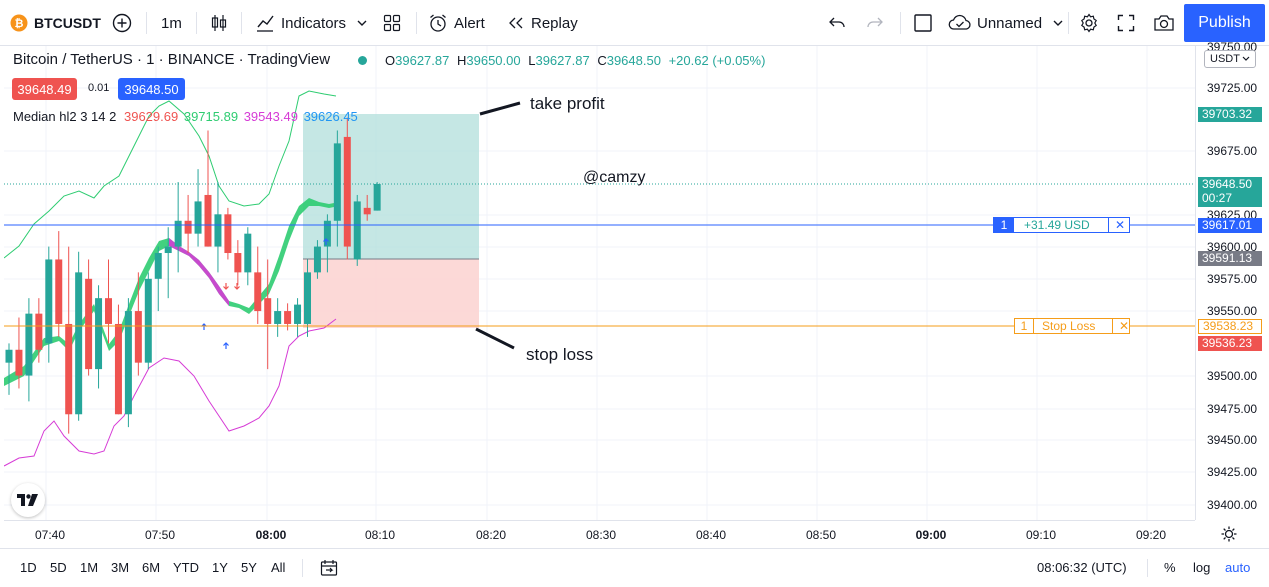 This screenshot has width=1269, height=587. I want to click on price-tick: 39550.00, so click(1232, 311).